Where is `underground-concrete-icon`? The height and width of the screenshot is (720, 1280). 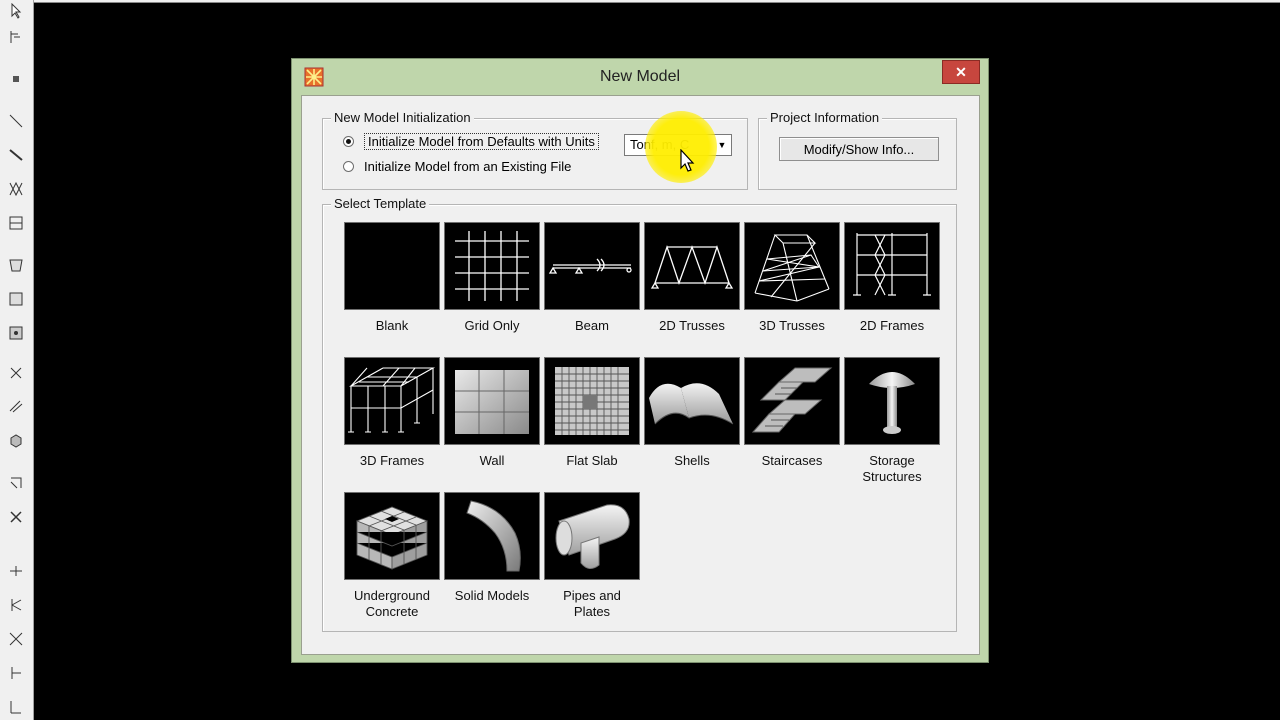 underground-concrete-icon is located at coordinates (392, 536).